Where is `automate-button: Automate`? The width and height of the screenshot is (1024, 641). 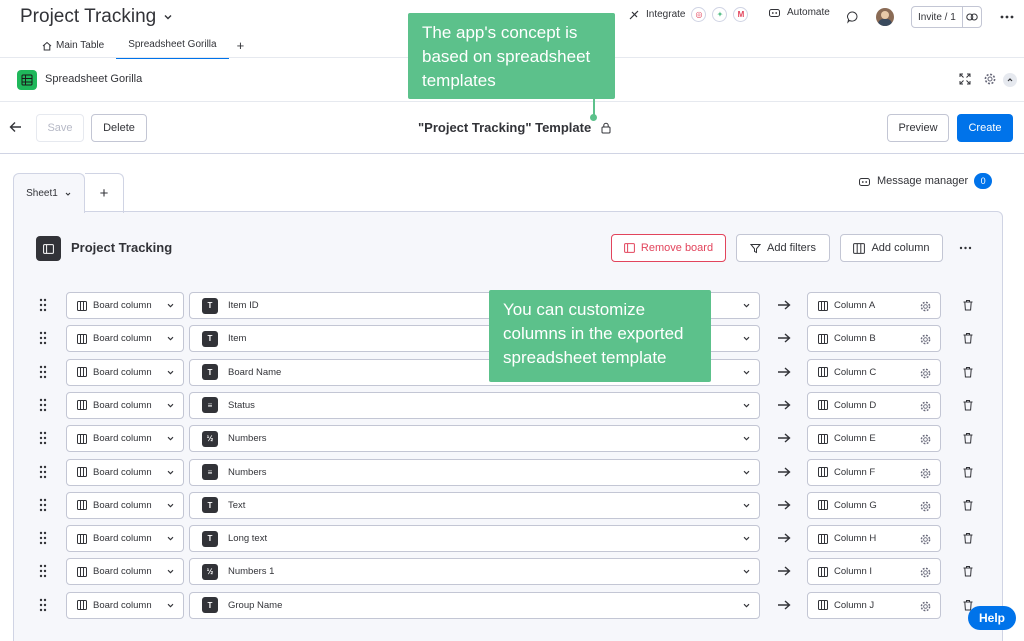
automate-button: Automate is located at coordinates (799, 12).